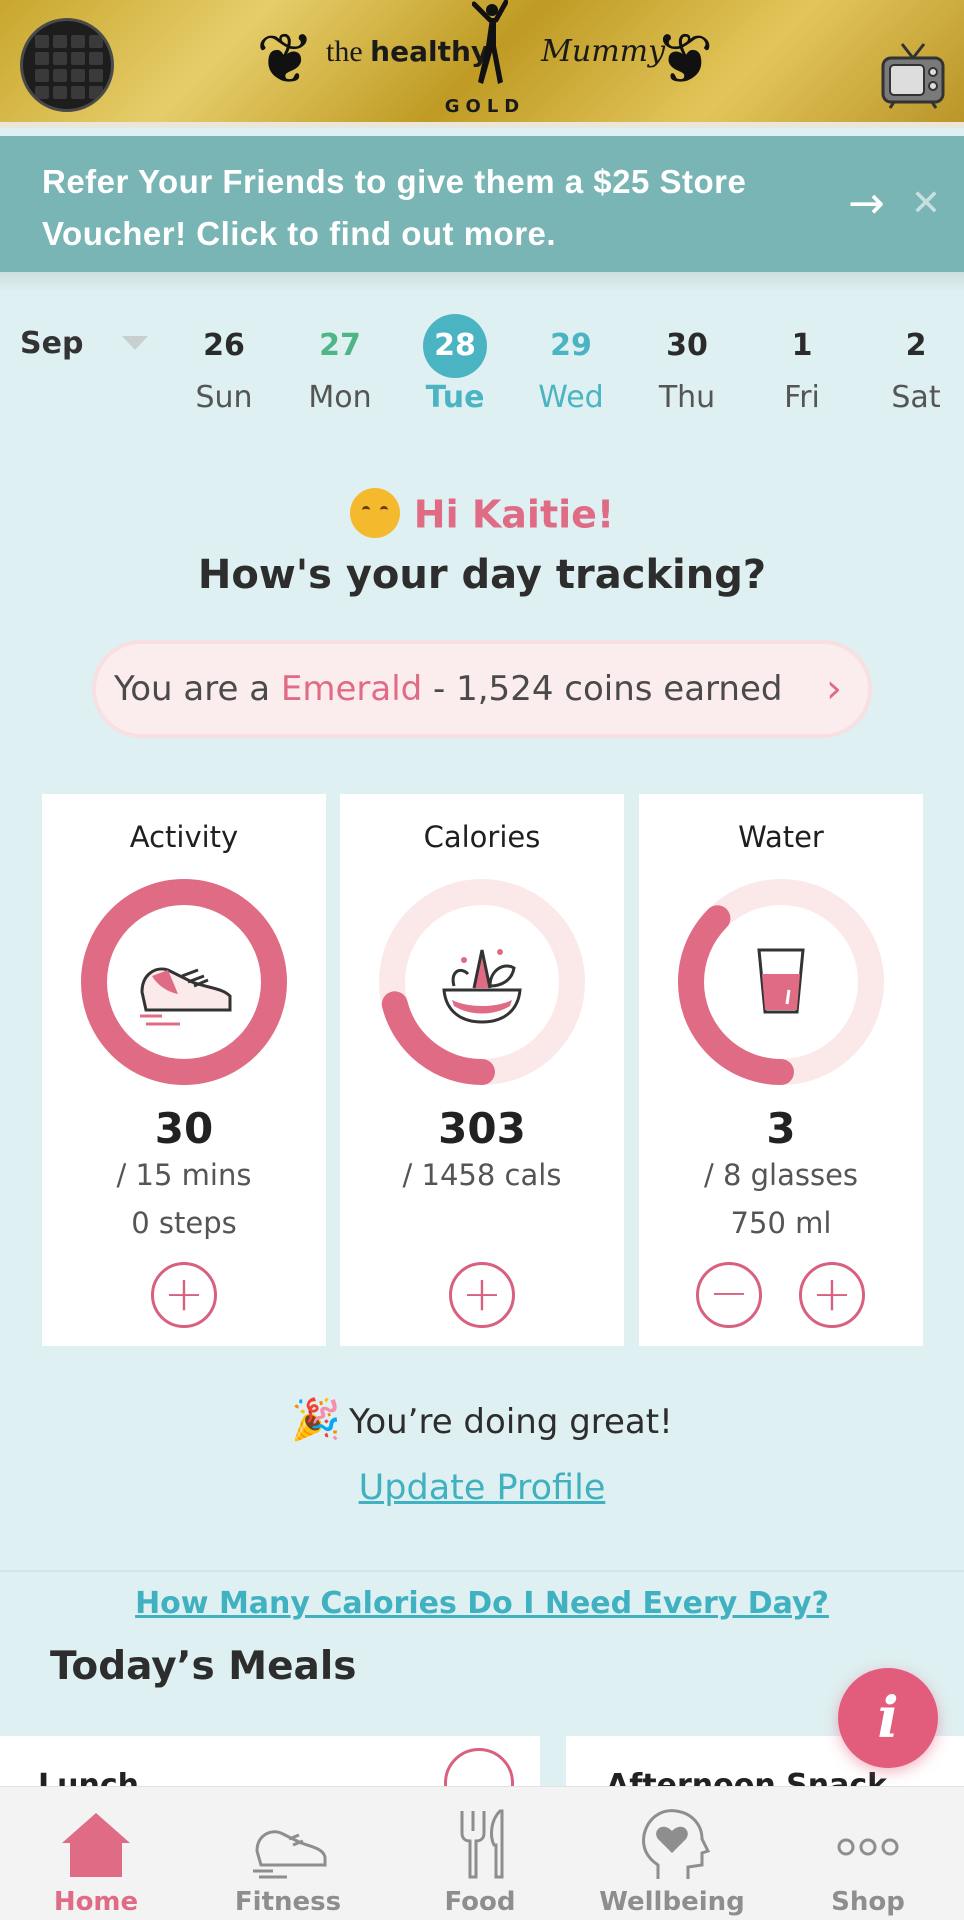  Describe the element at coordinates (571, 345) in the screenshot. I see `date-number: 29` at that location.